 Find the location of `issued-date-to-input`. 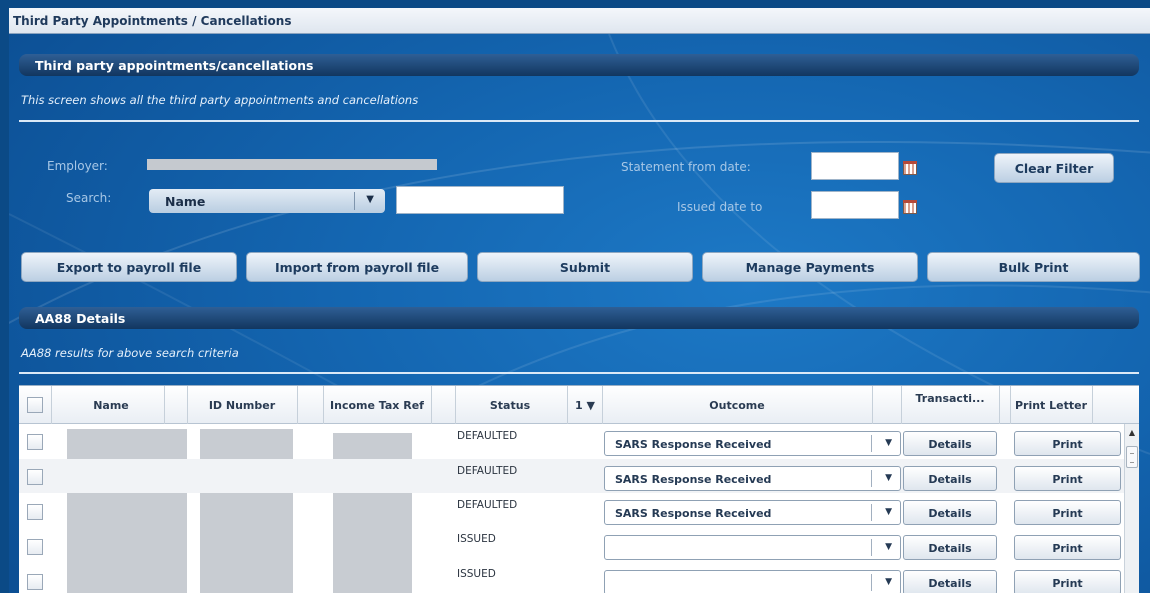

issued-date-to-input is located at coordinates (855, 205).